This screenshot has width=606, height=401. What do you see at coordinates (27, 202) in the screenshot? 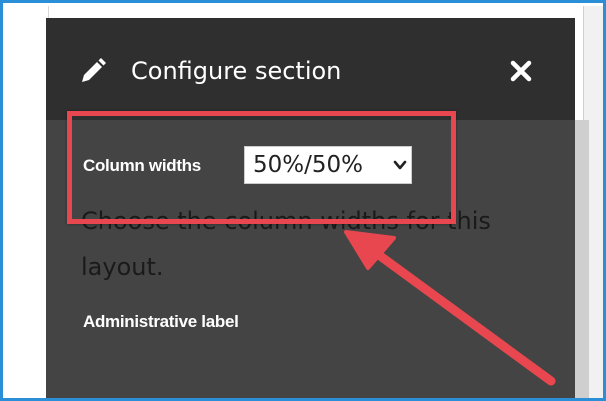
I see `page-background-left` at bounding box center [27, 202].